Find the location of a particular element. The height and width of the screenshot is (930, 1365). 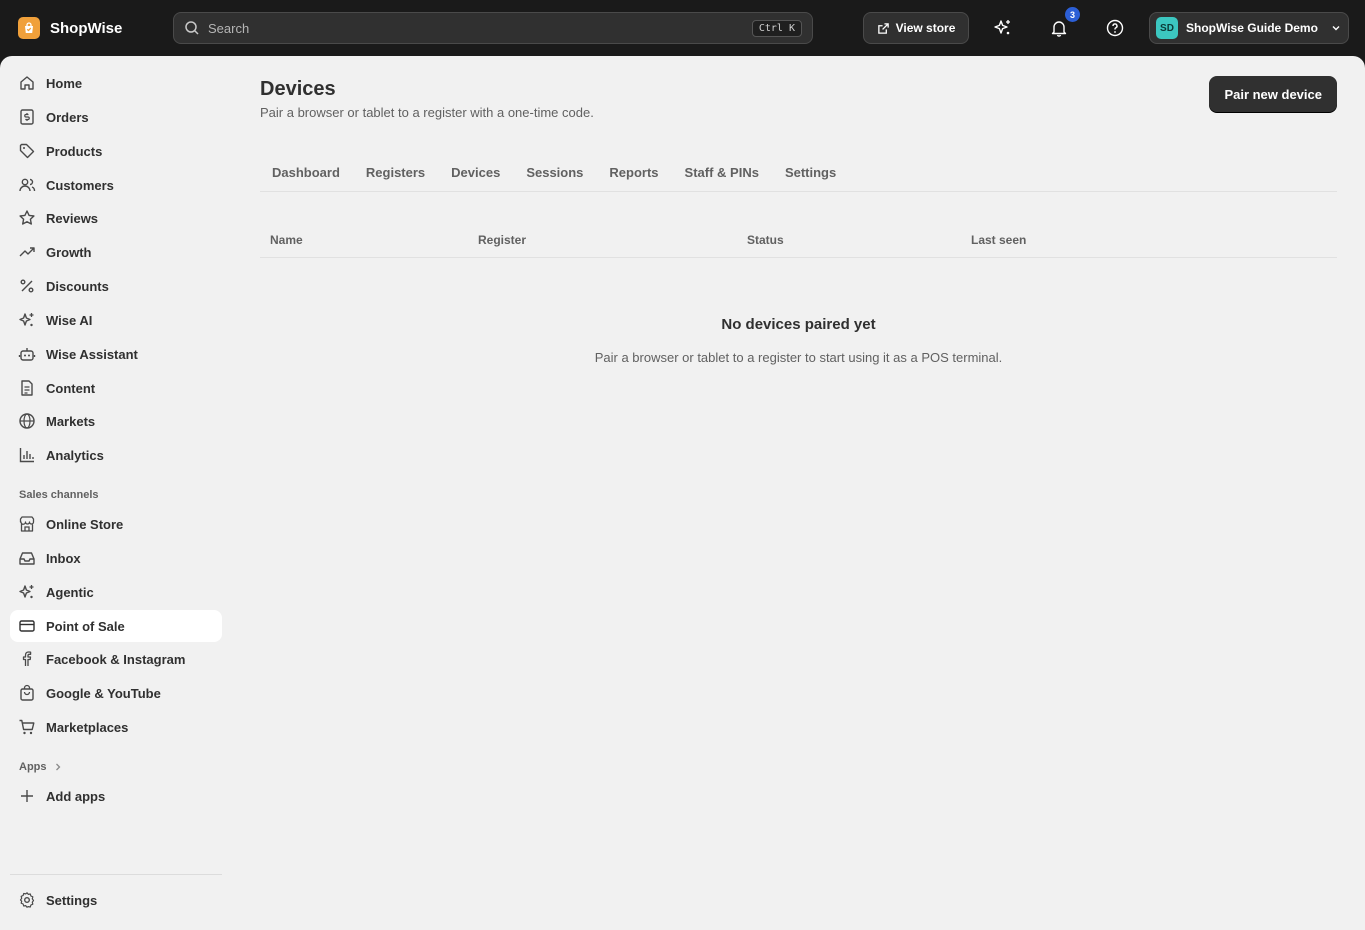

sidebar-item-marketplaces: Marketplaces is located at coordinates (116, 727).